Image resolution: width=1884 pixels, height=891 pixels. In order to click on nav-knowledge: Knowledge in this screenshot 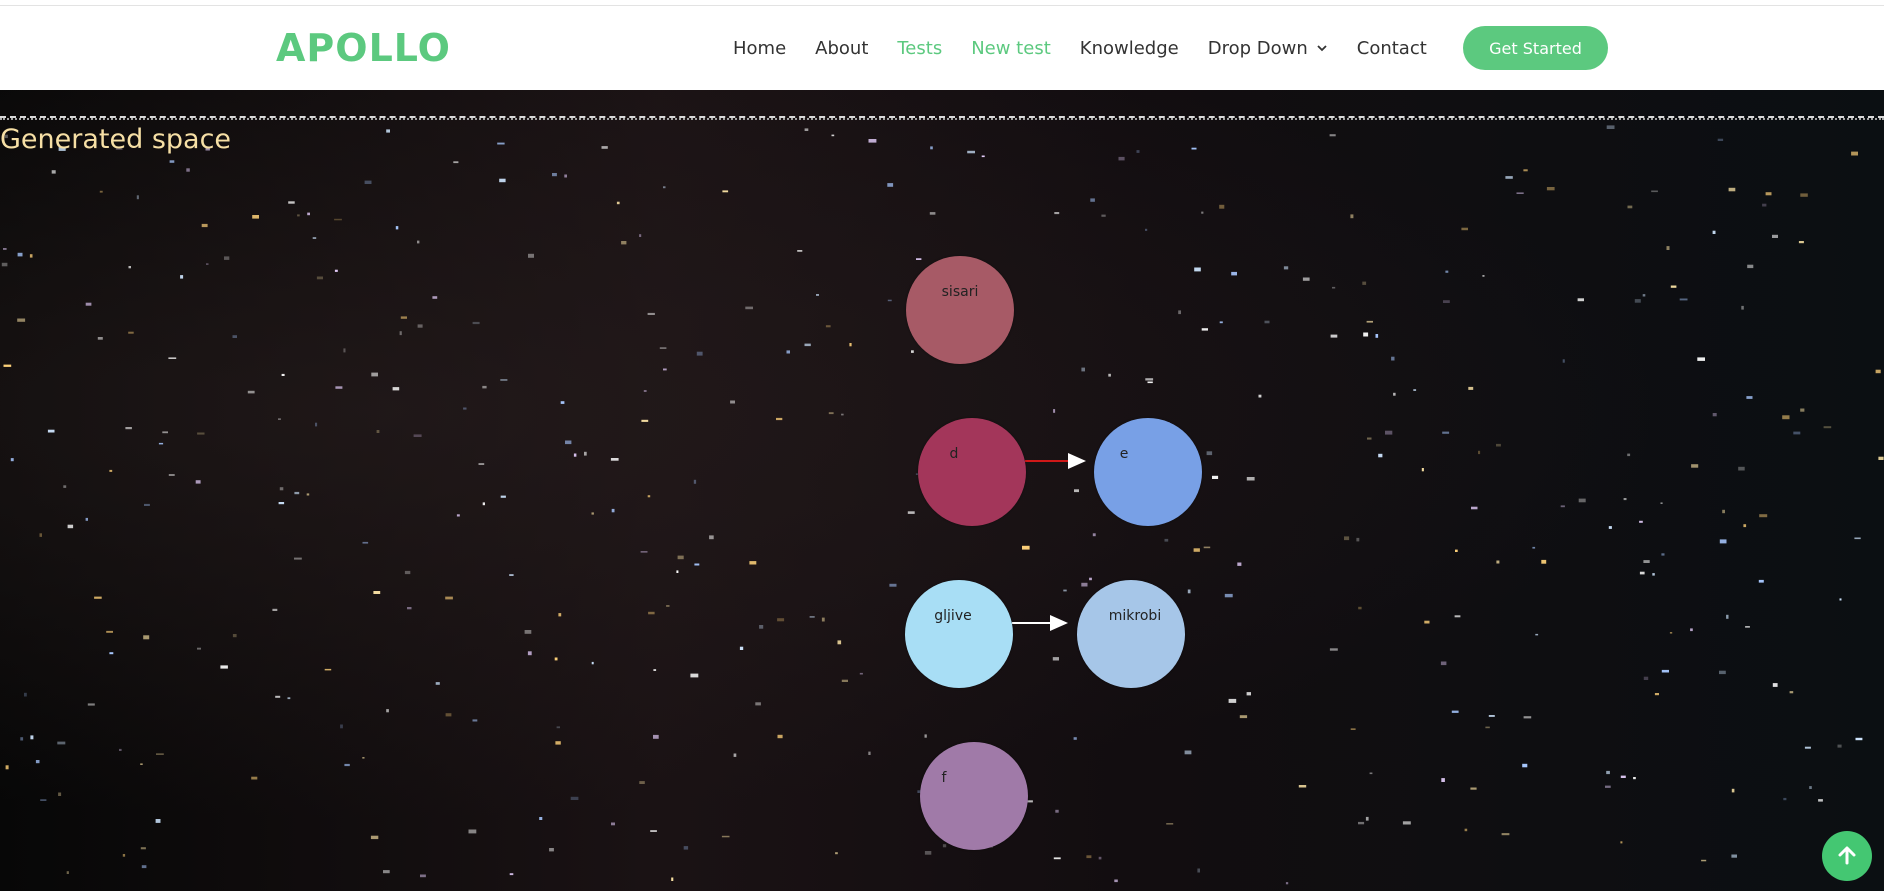, I will do `click(1129, 48)`.